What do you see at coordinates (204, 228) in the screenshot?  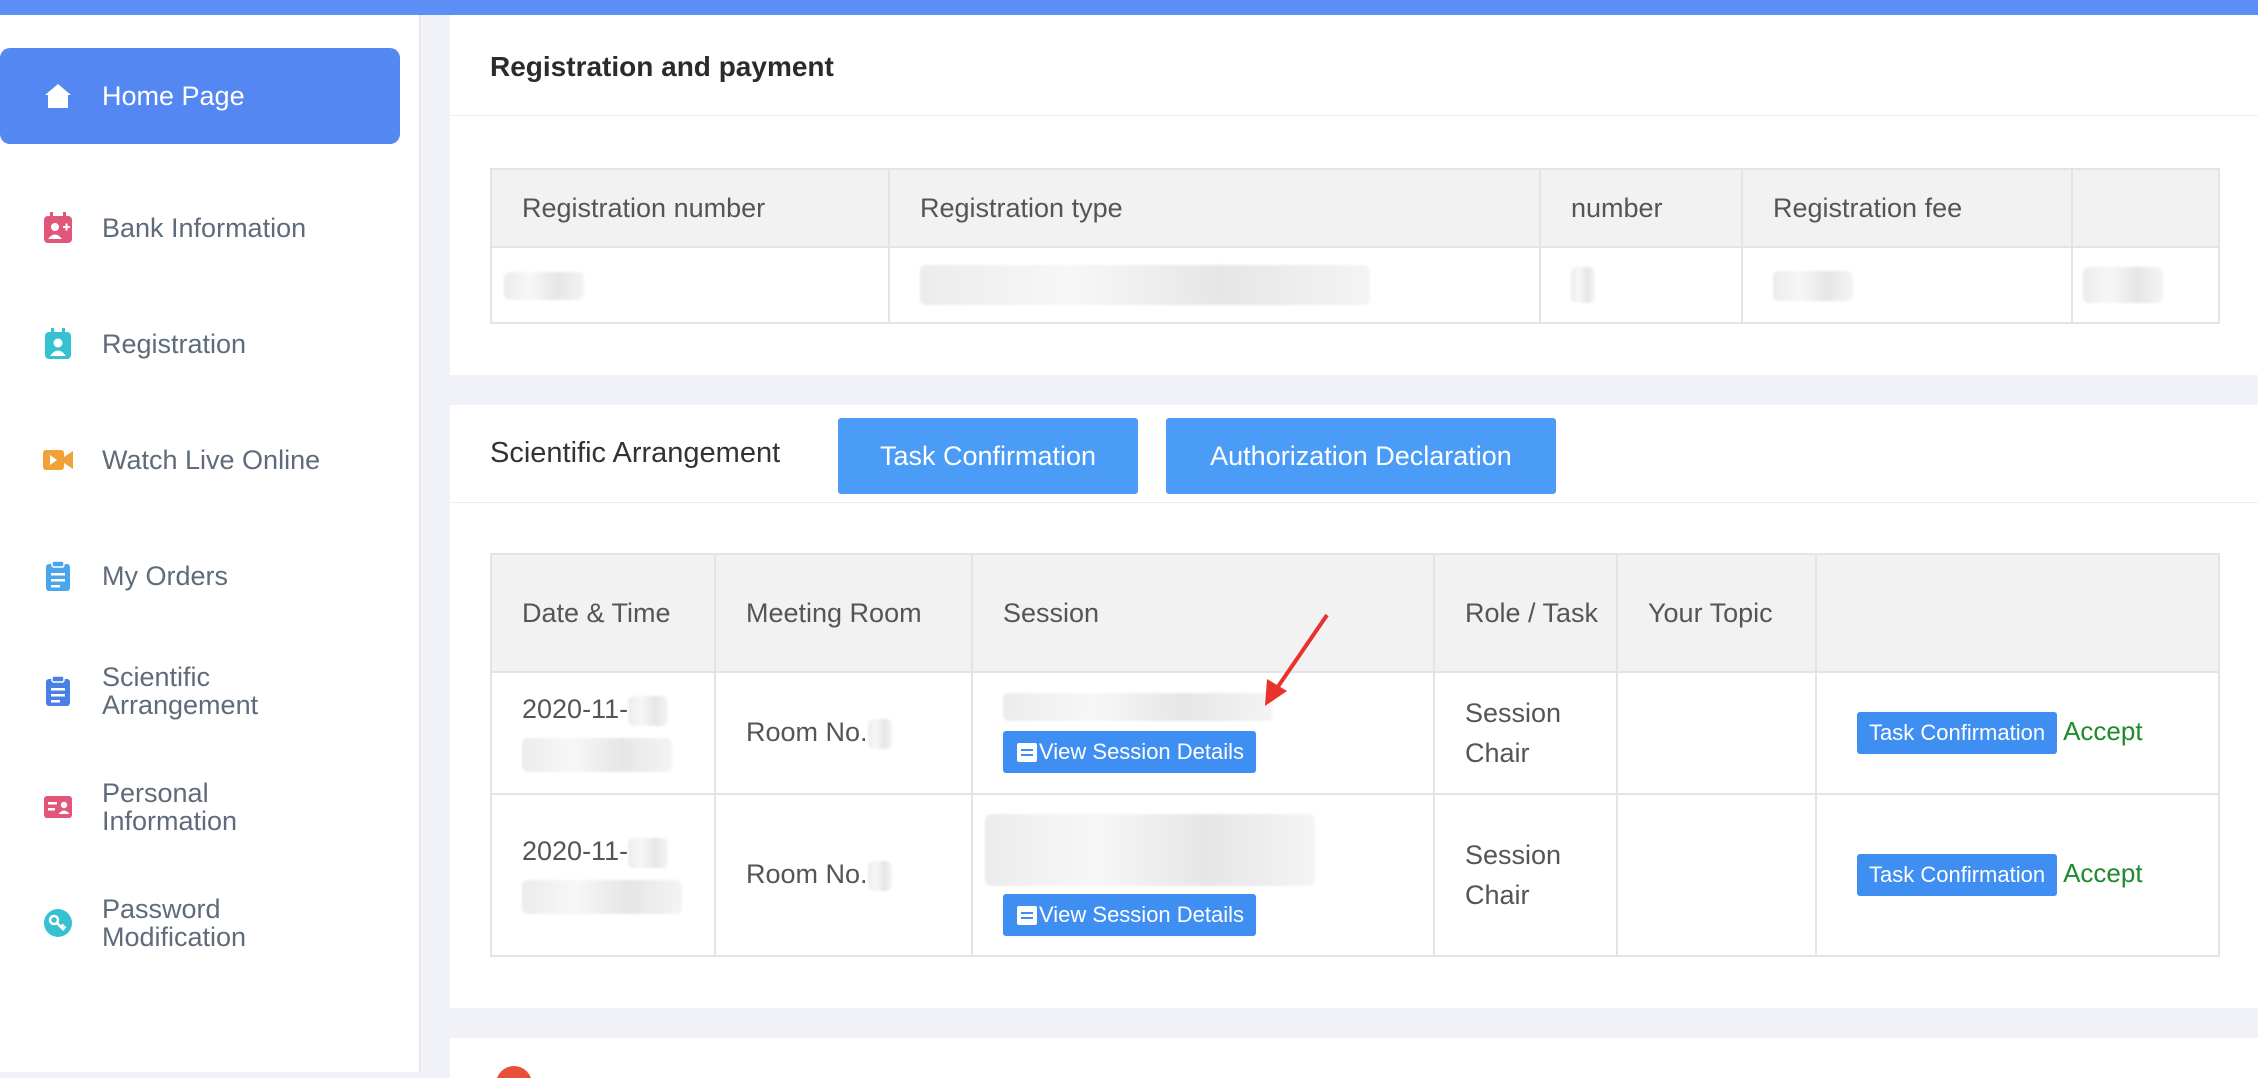 I see `sidebar-item-label: Bank Information` at bounding box center [204, 228].